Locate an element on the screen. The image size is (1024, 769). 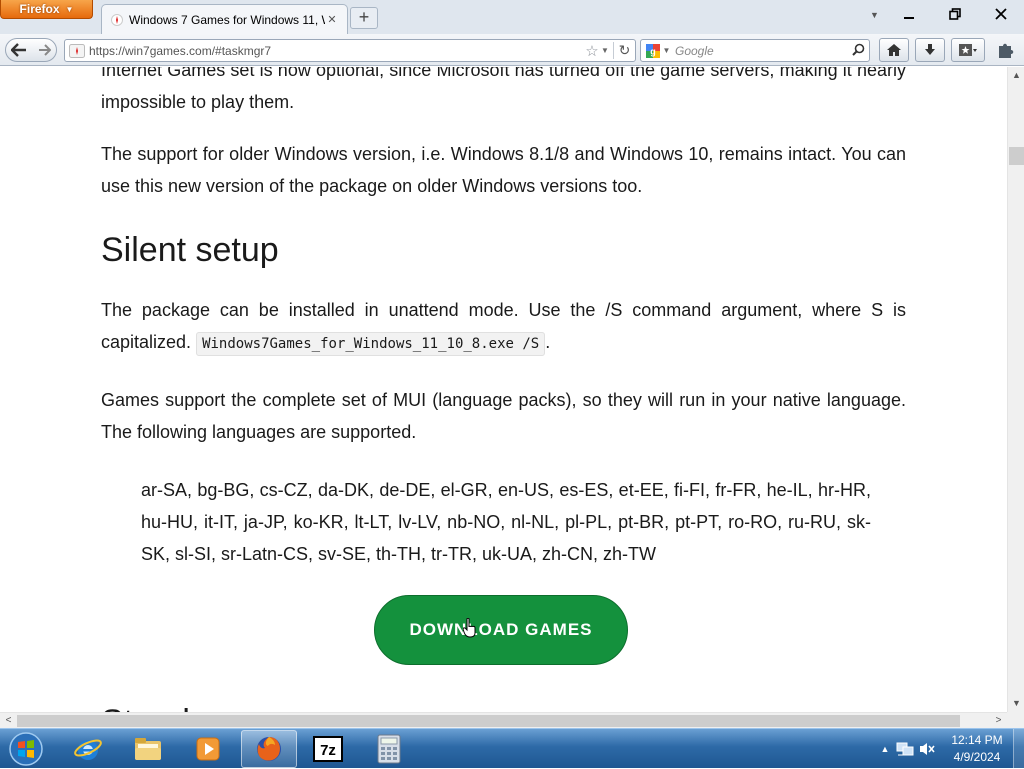
browser-tab: Windows 7 Games for Windows 11, Win... ✕ is located at coordinates (224, 19).